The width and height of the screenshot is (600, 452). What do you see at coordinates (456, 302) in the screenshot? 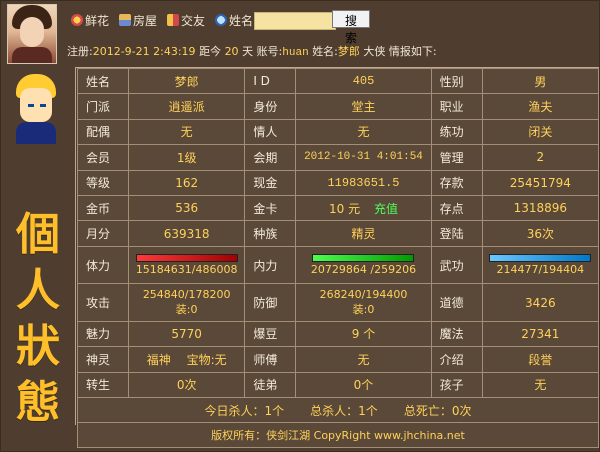
I see `field-label: 道德` at bounding box center [456, 302].